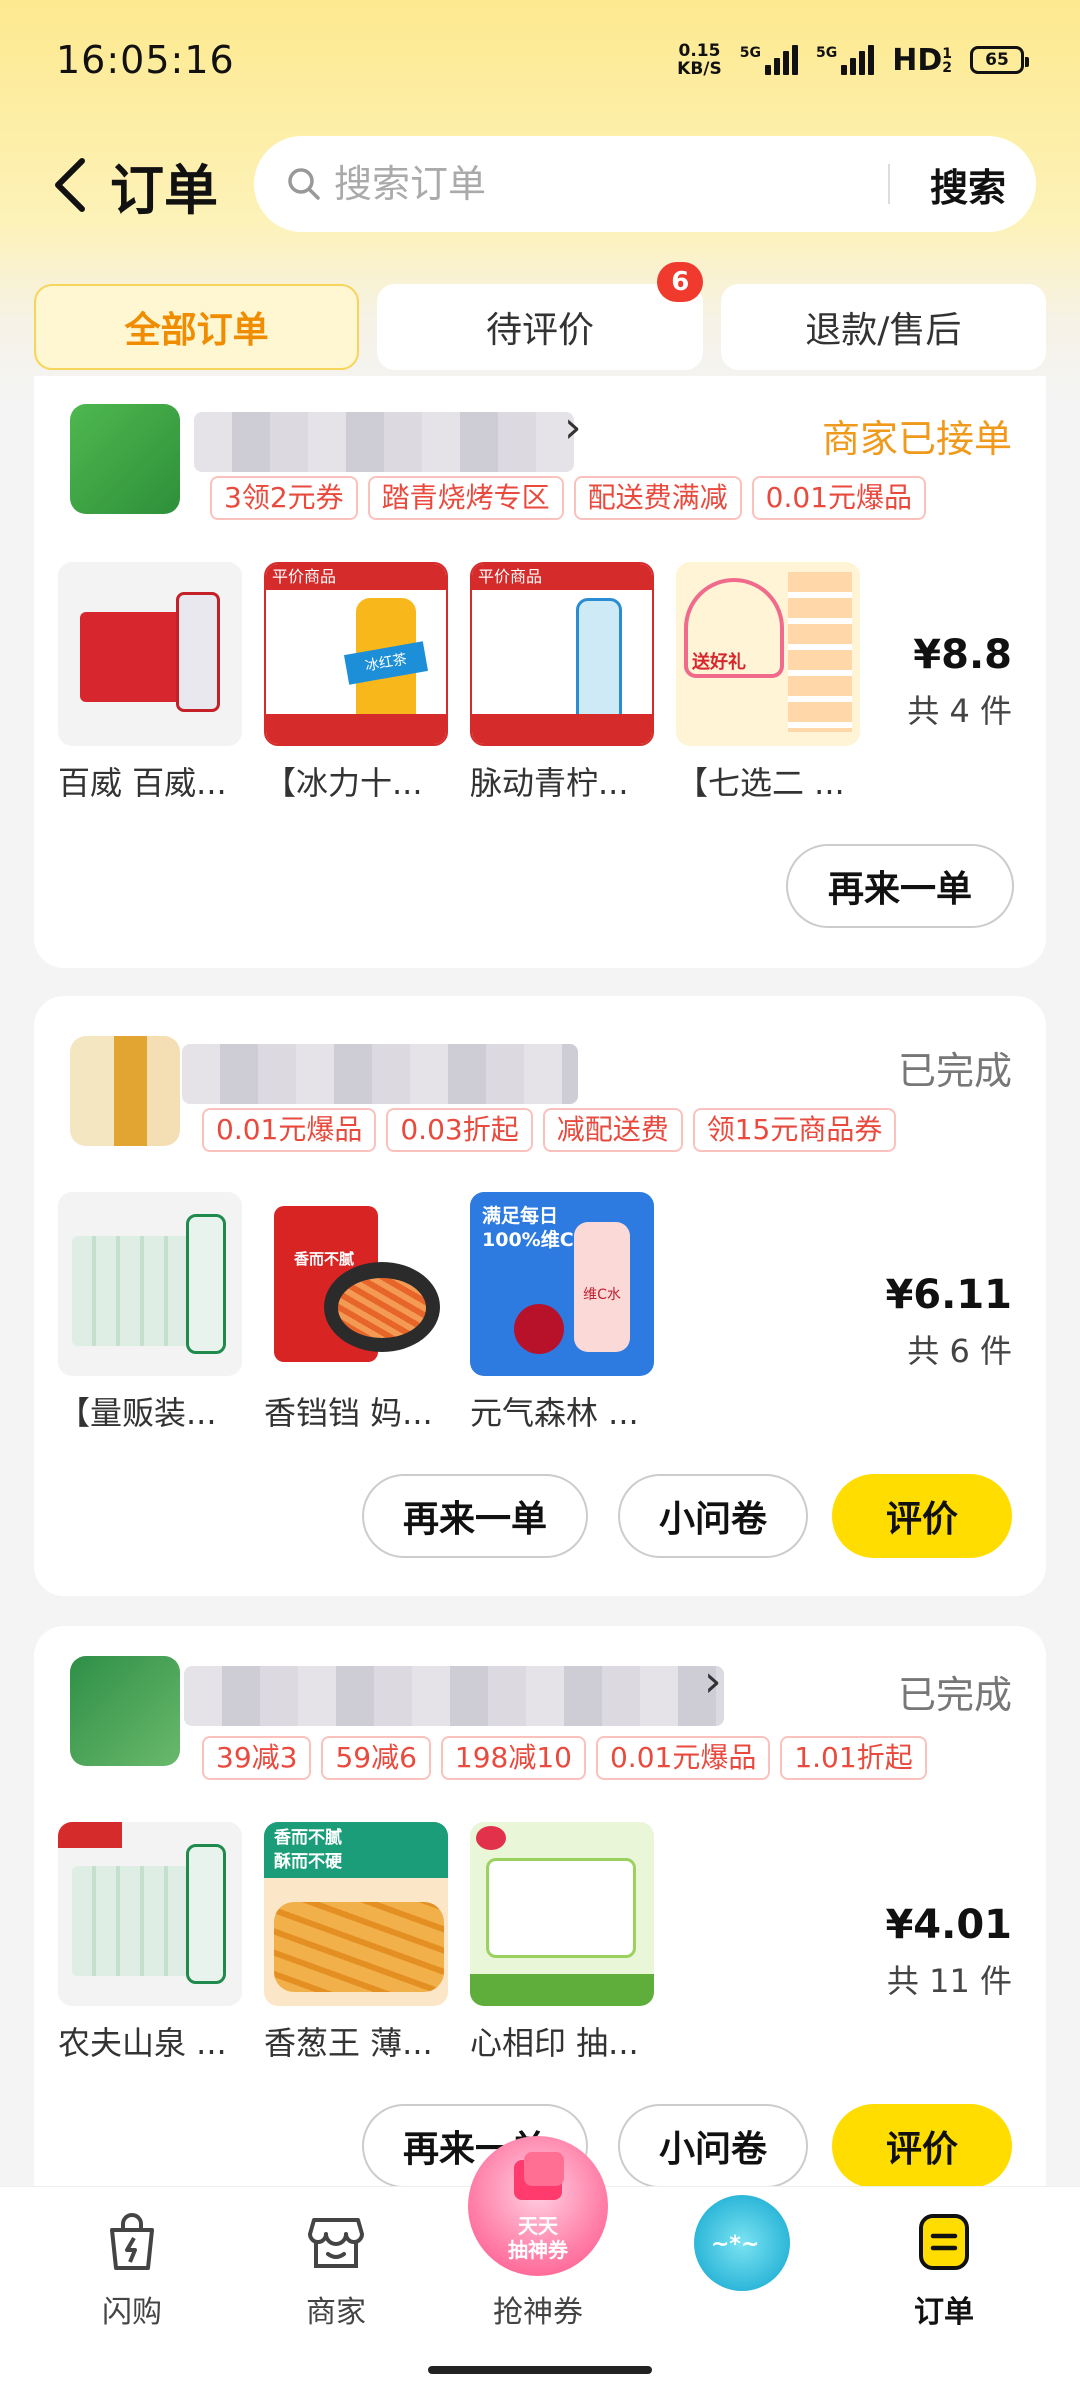  Describe the element at coordinates (948, 1322) in the screenshot. I see `order-summary: ¥6.11 共 6 件` at that location.